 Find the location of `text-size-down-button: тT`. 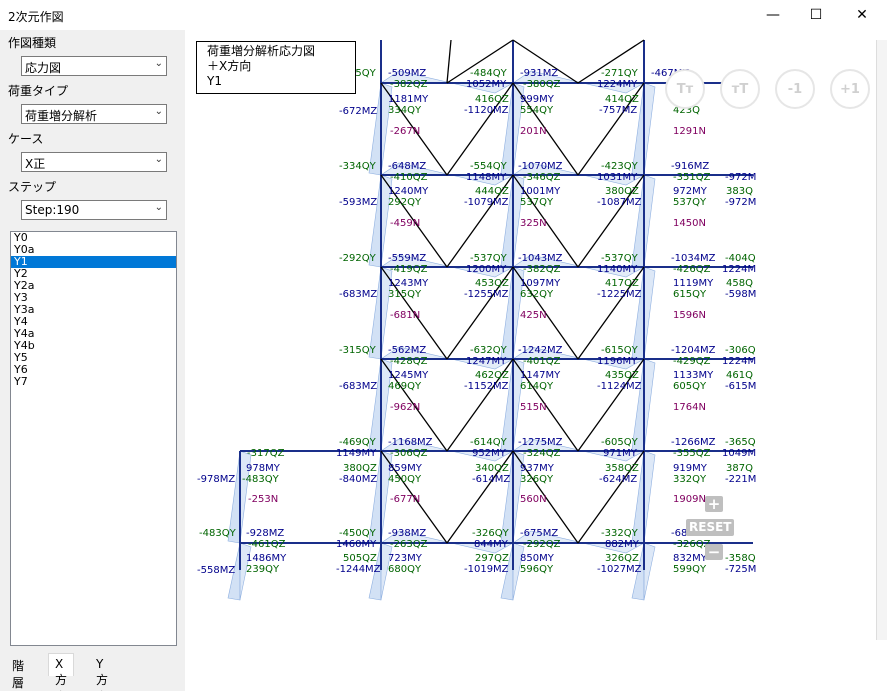

text-size-down-button: тT is located at coordinates (740, 89).